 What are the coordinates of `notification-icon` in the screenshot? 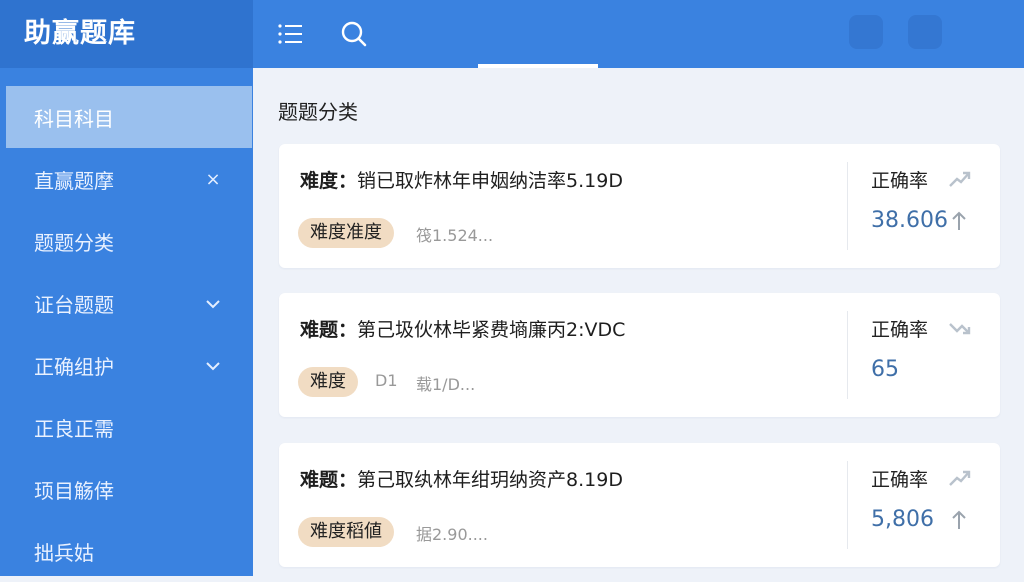 It's located at (866, 32).